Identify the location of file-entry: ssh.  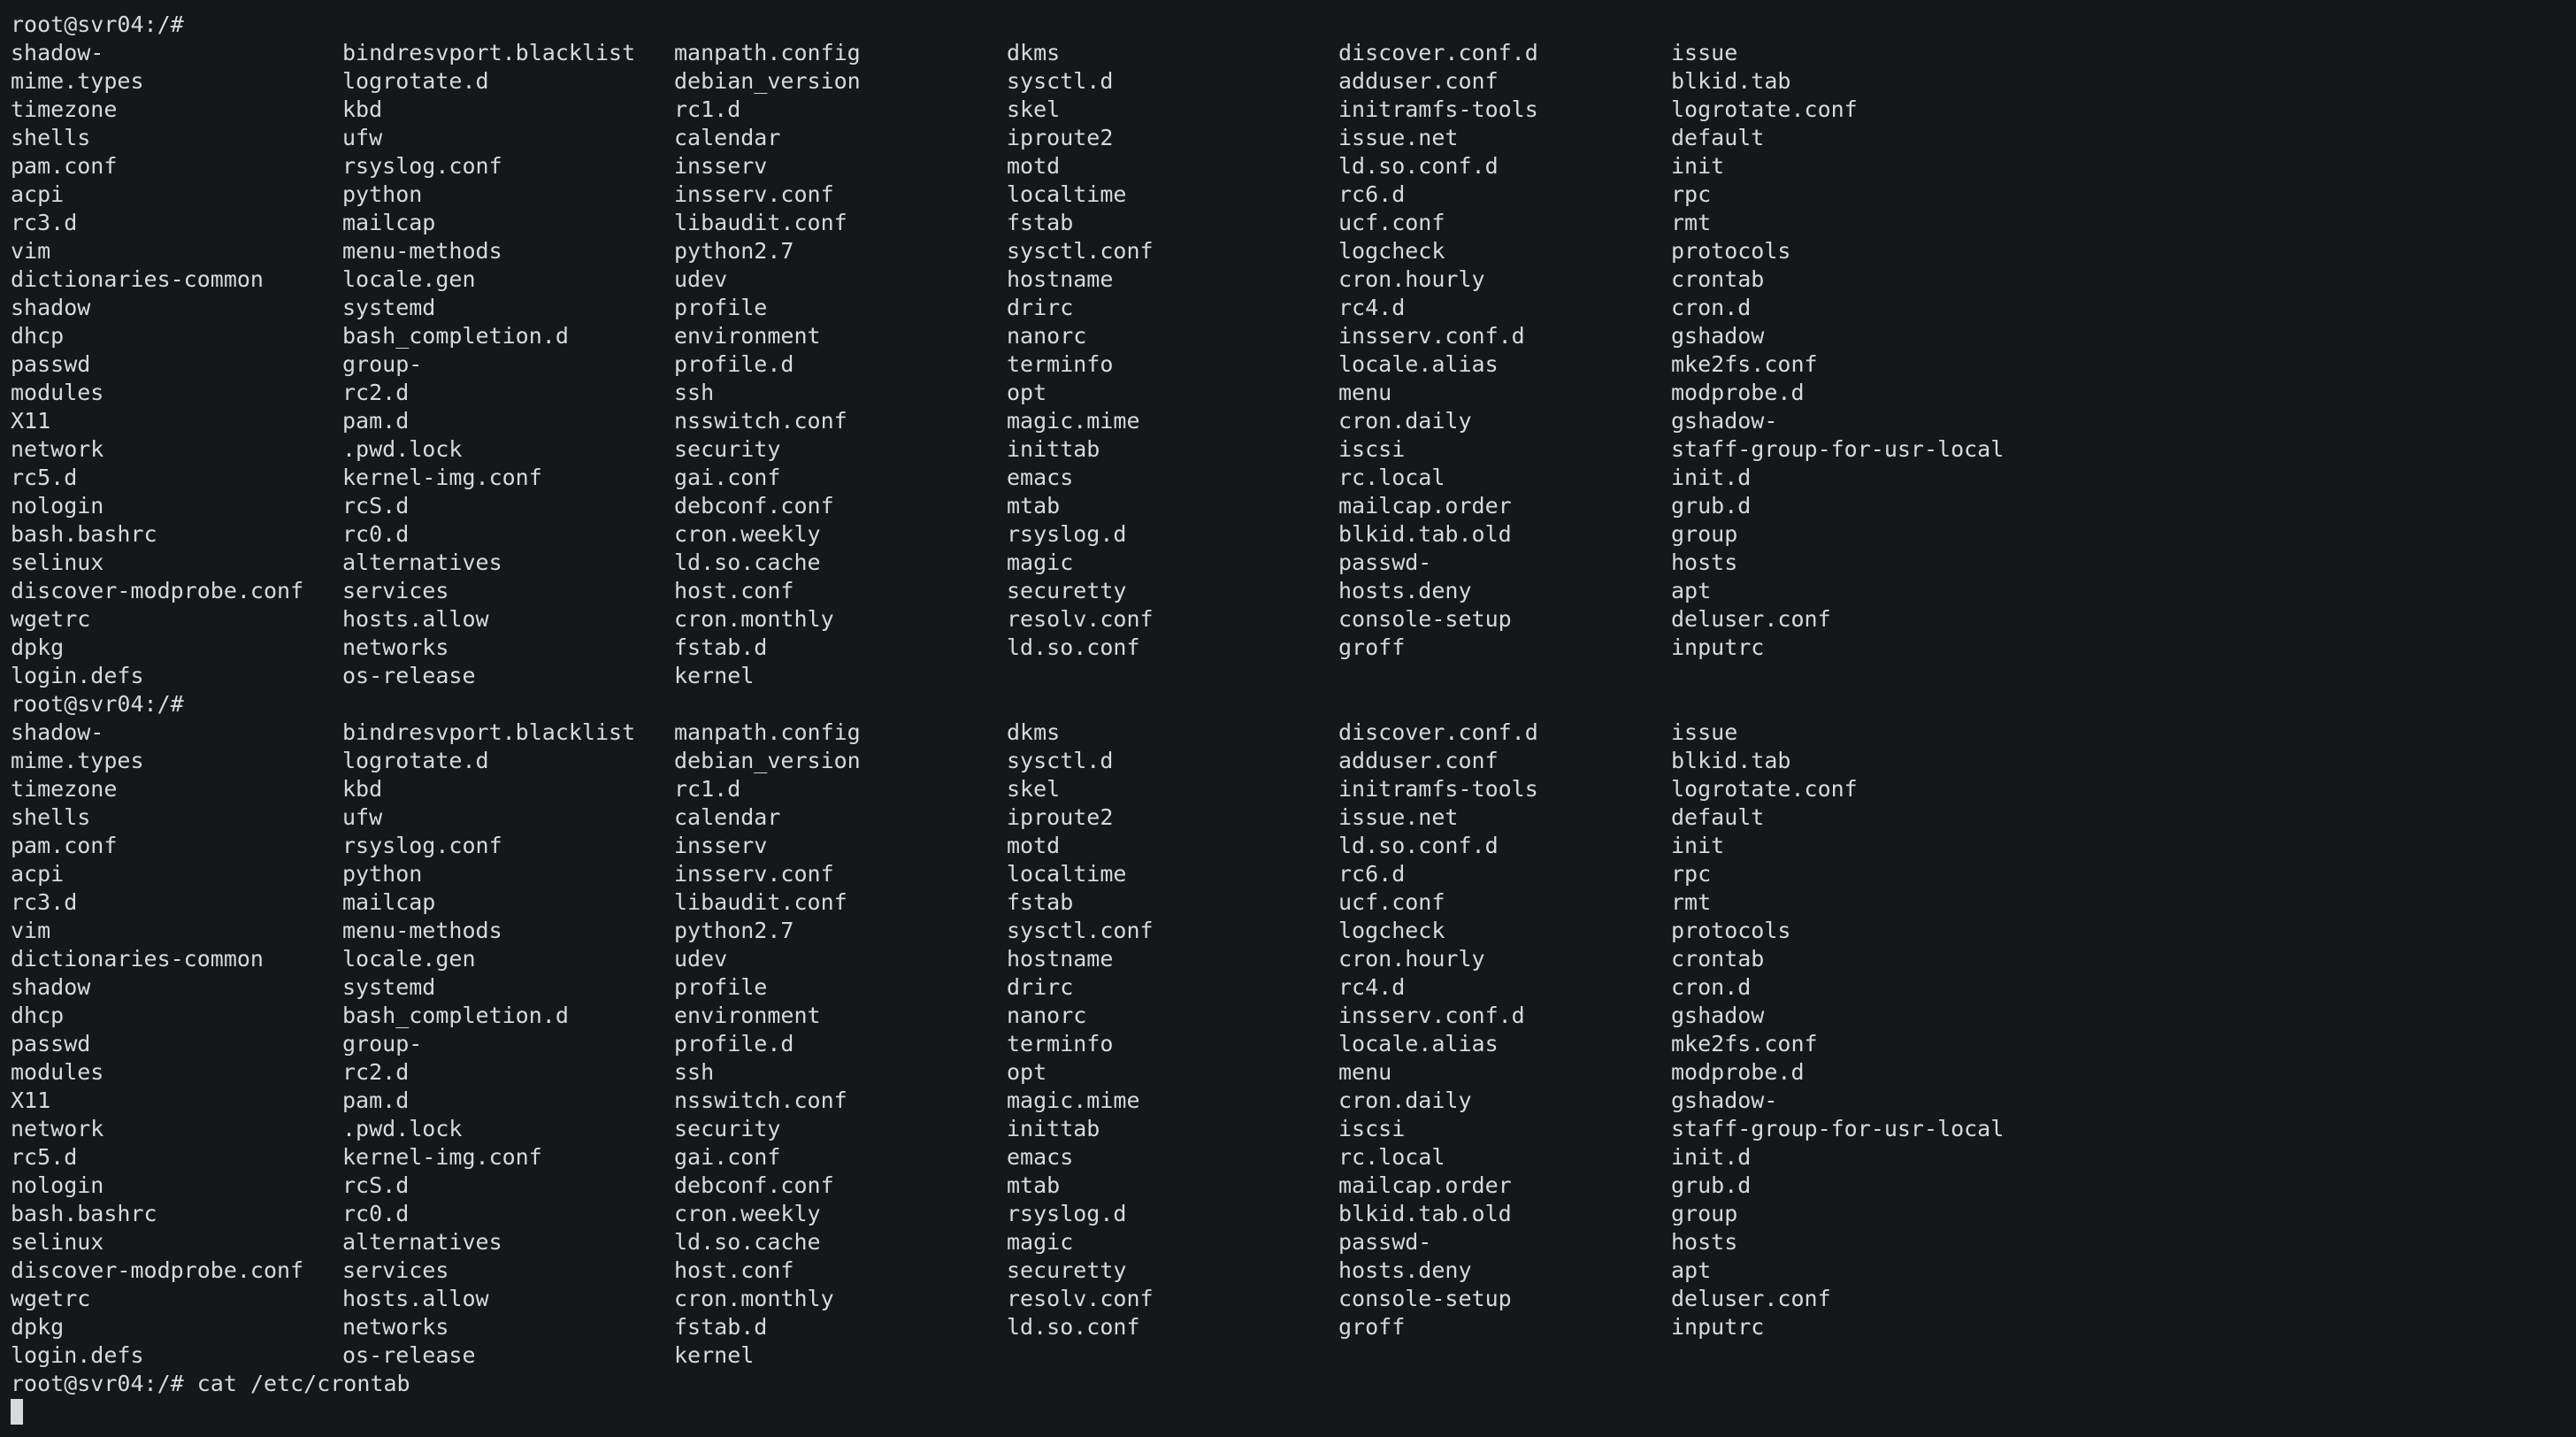
(694, 1072).